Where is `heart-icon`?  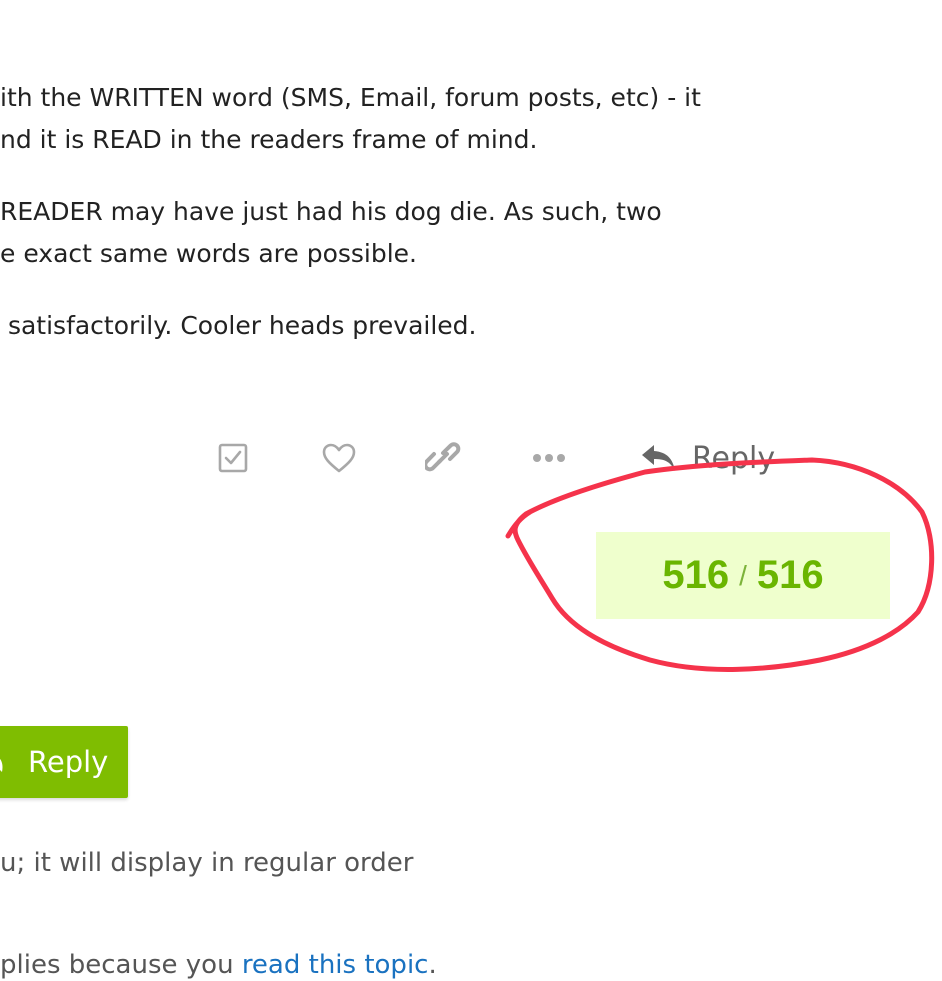 heart-icon is located at coordinates (339, 458).